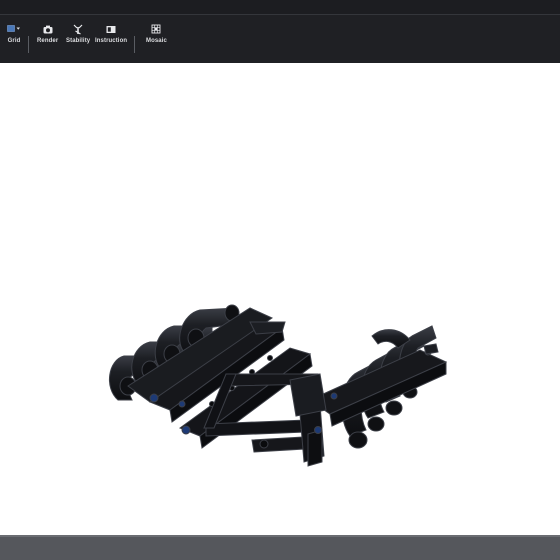 This screenshot has width=560, height=560. What do you see at coordinates (14, 29) in the screenshot?
I see `grid-icon` at bounding box center [14, 29].